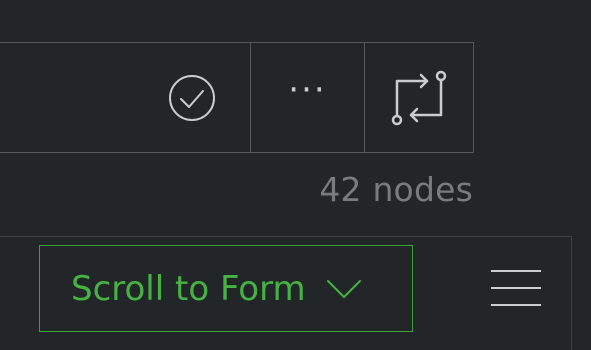 This screenshot has height=350, width=591. What do you see at coordinates (188, 288) in the screenshot?
I see `scroll-to-form-label: Scroll to Form` at bounding box center [188, 288].